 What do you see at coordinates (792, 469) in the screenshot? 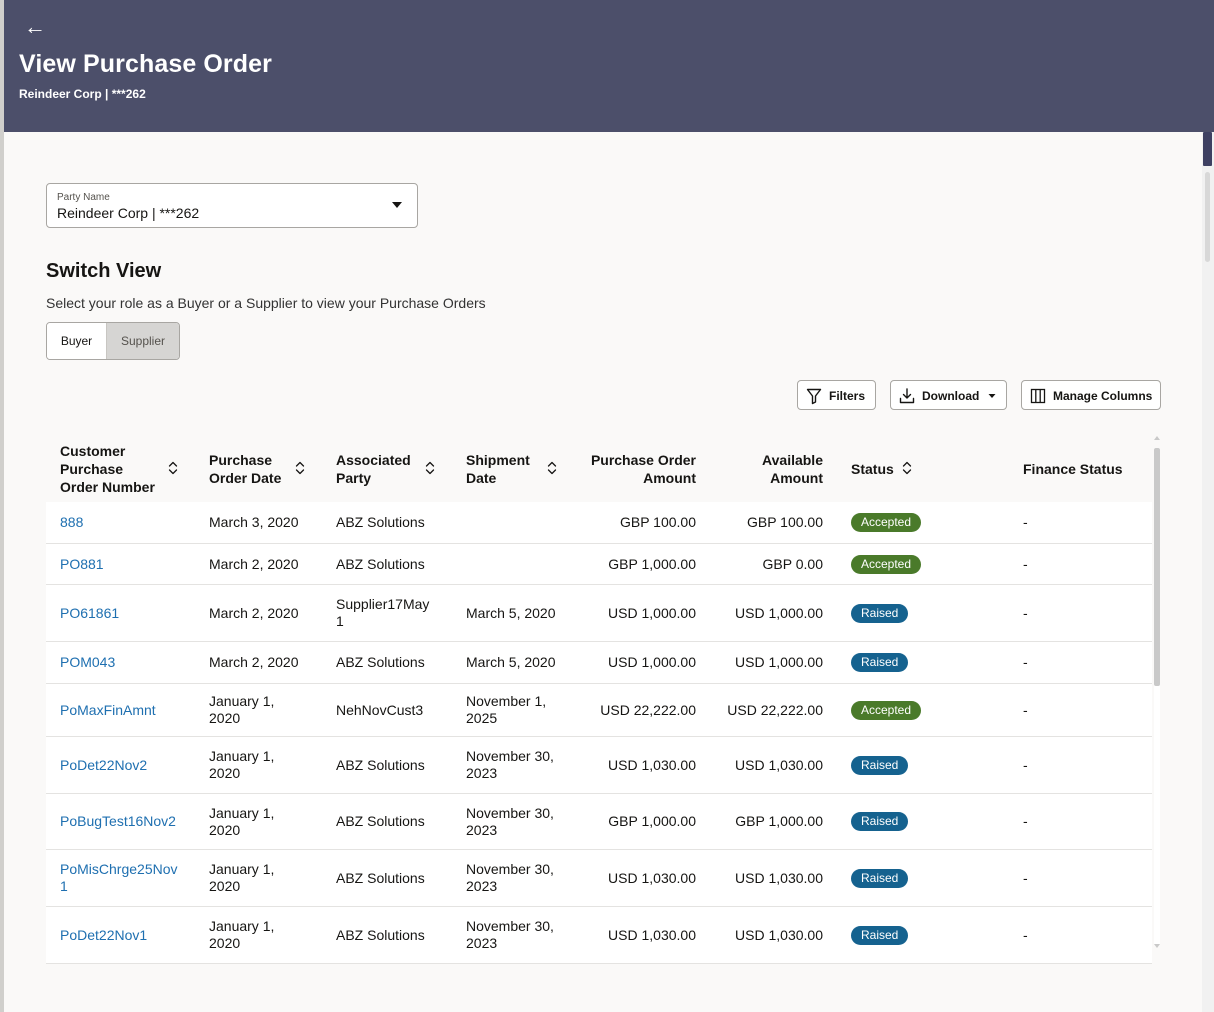
I see `header-available-amount: Available Amount` at bounding box center [792, 469].